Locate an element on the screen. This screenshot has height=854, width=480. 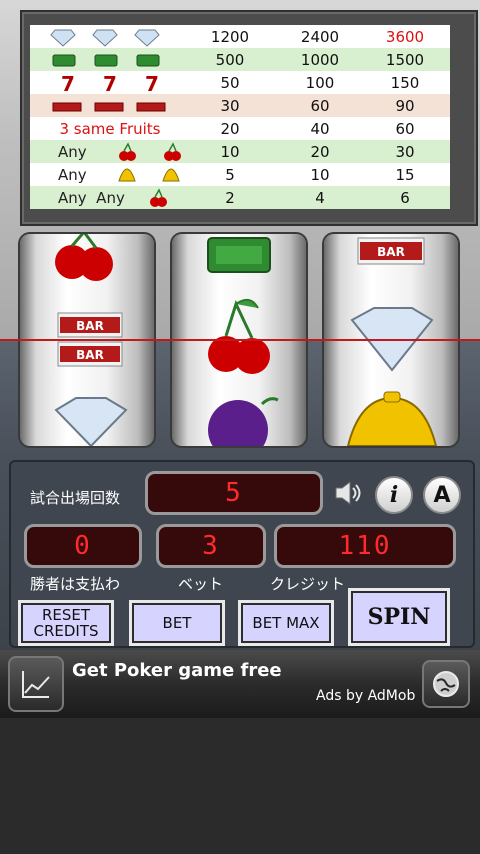
paytable-symbols: Any Any is located at coordinates (110, 197).